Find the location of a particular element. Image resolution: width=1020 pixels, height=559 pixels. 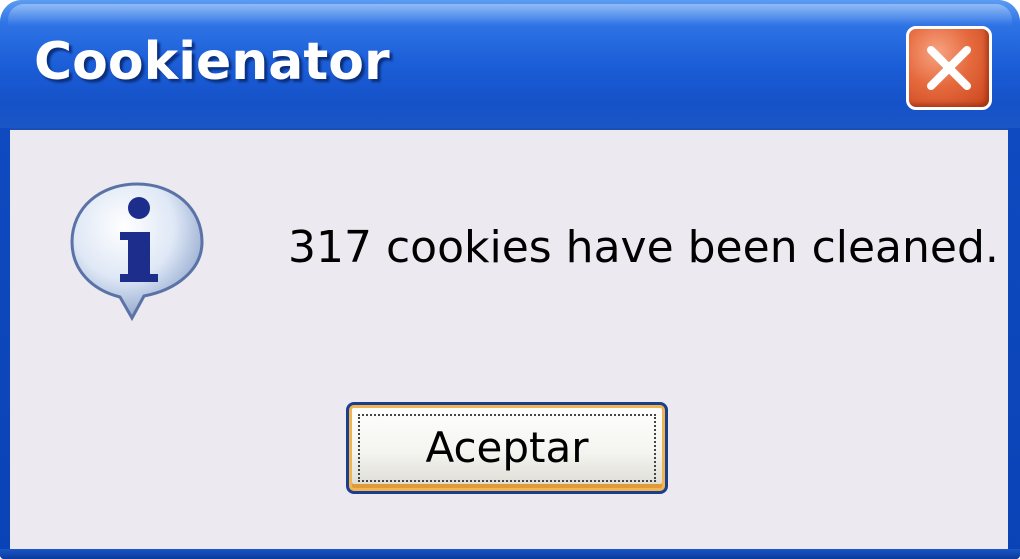

info-icon is located at coordinates (137, 252).